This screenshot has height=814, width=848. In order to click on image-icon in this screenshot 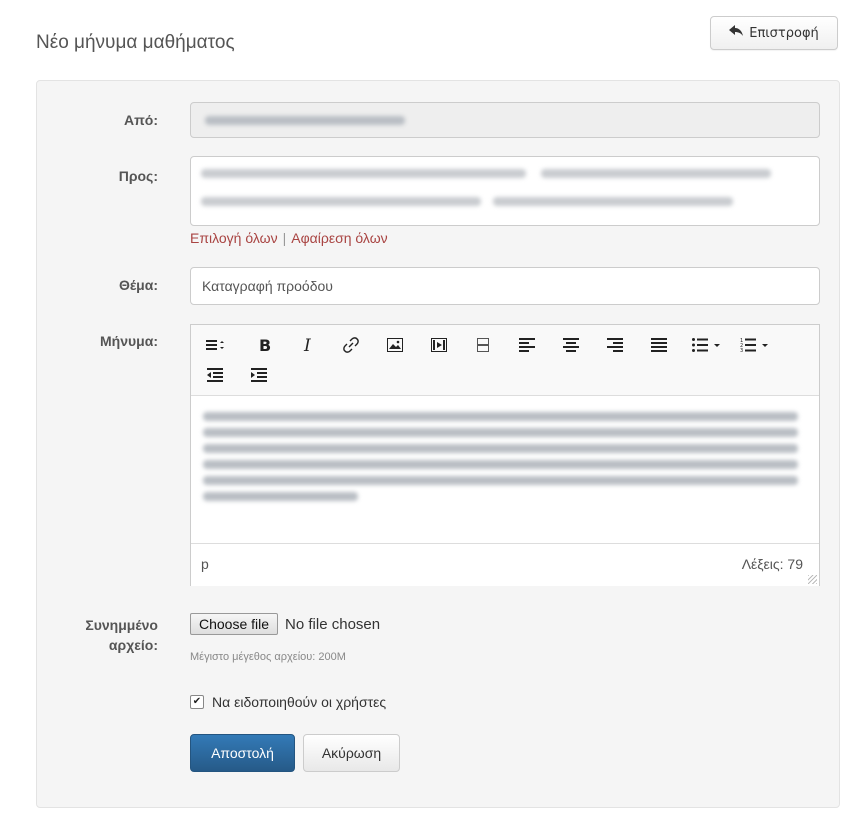, I will do `click(395, 345)`.